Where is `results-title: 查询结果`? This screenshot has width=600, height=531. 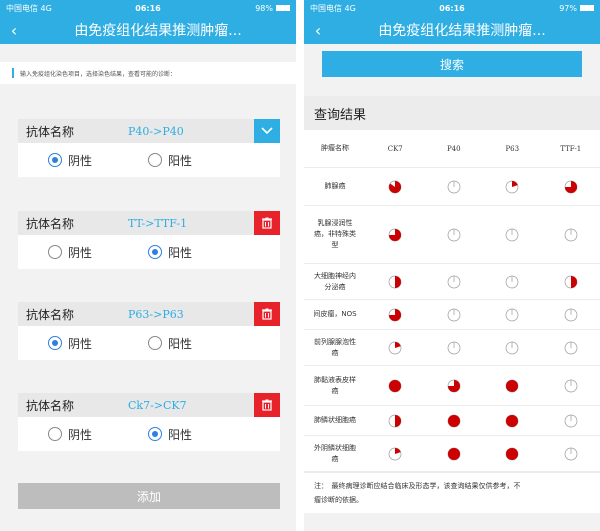
results-title: 查询结果 is located at coordinates (452, 113).